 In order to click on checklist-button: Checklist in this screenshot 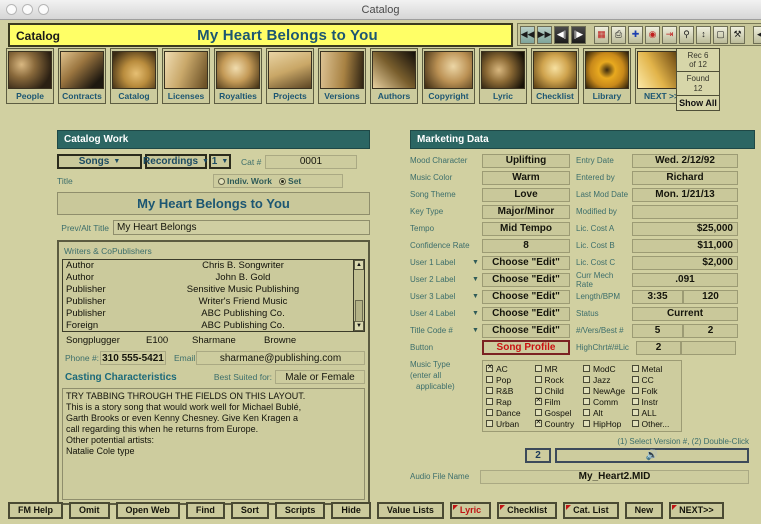, I will do `click(527, 510)`.